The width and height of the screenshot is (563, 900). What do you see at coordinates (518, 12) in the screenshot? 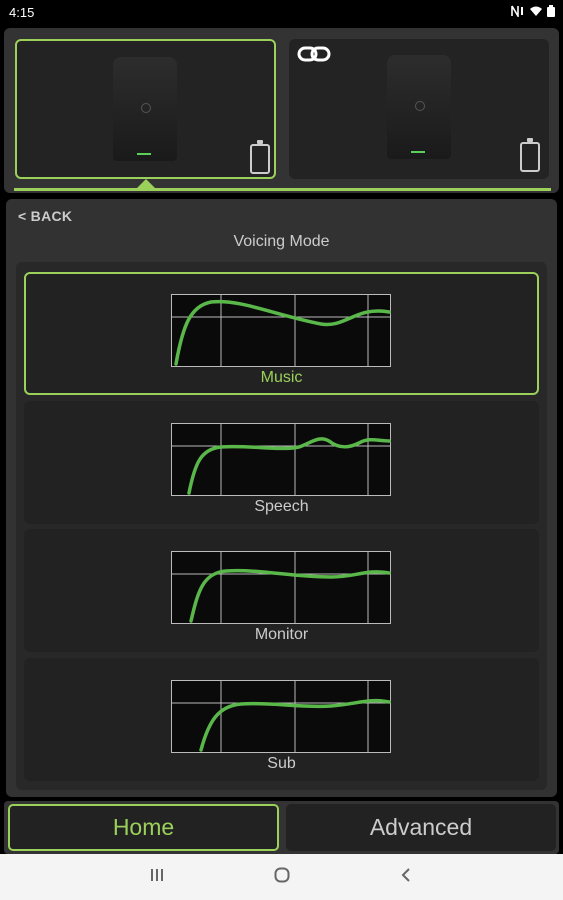
I see `nfc-icon` at bounding box center [518, 12].